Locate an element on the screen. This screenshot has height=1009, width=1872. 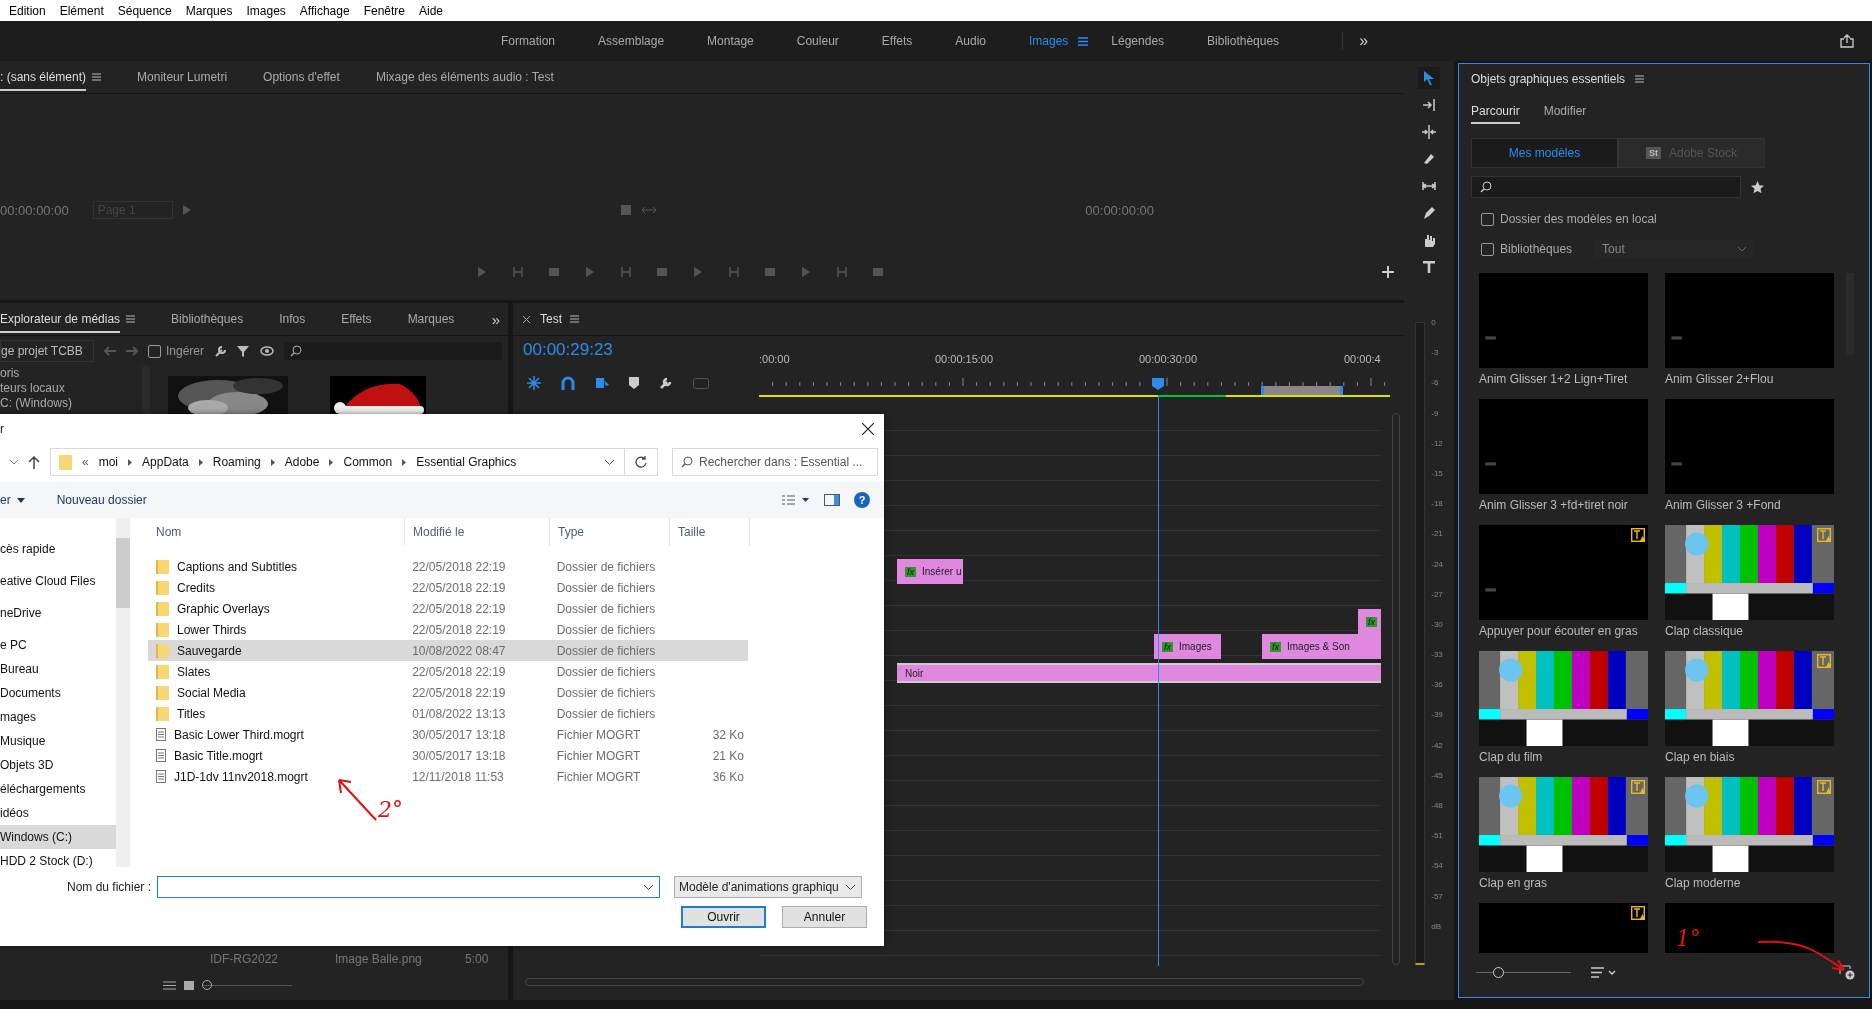
nav-item: e PC is located at coordinates (58, 645).